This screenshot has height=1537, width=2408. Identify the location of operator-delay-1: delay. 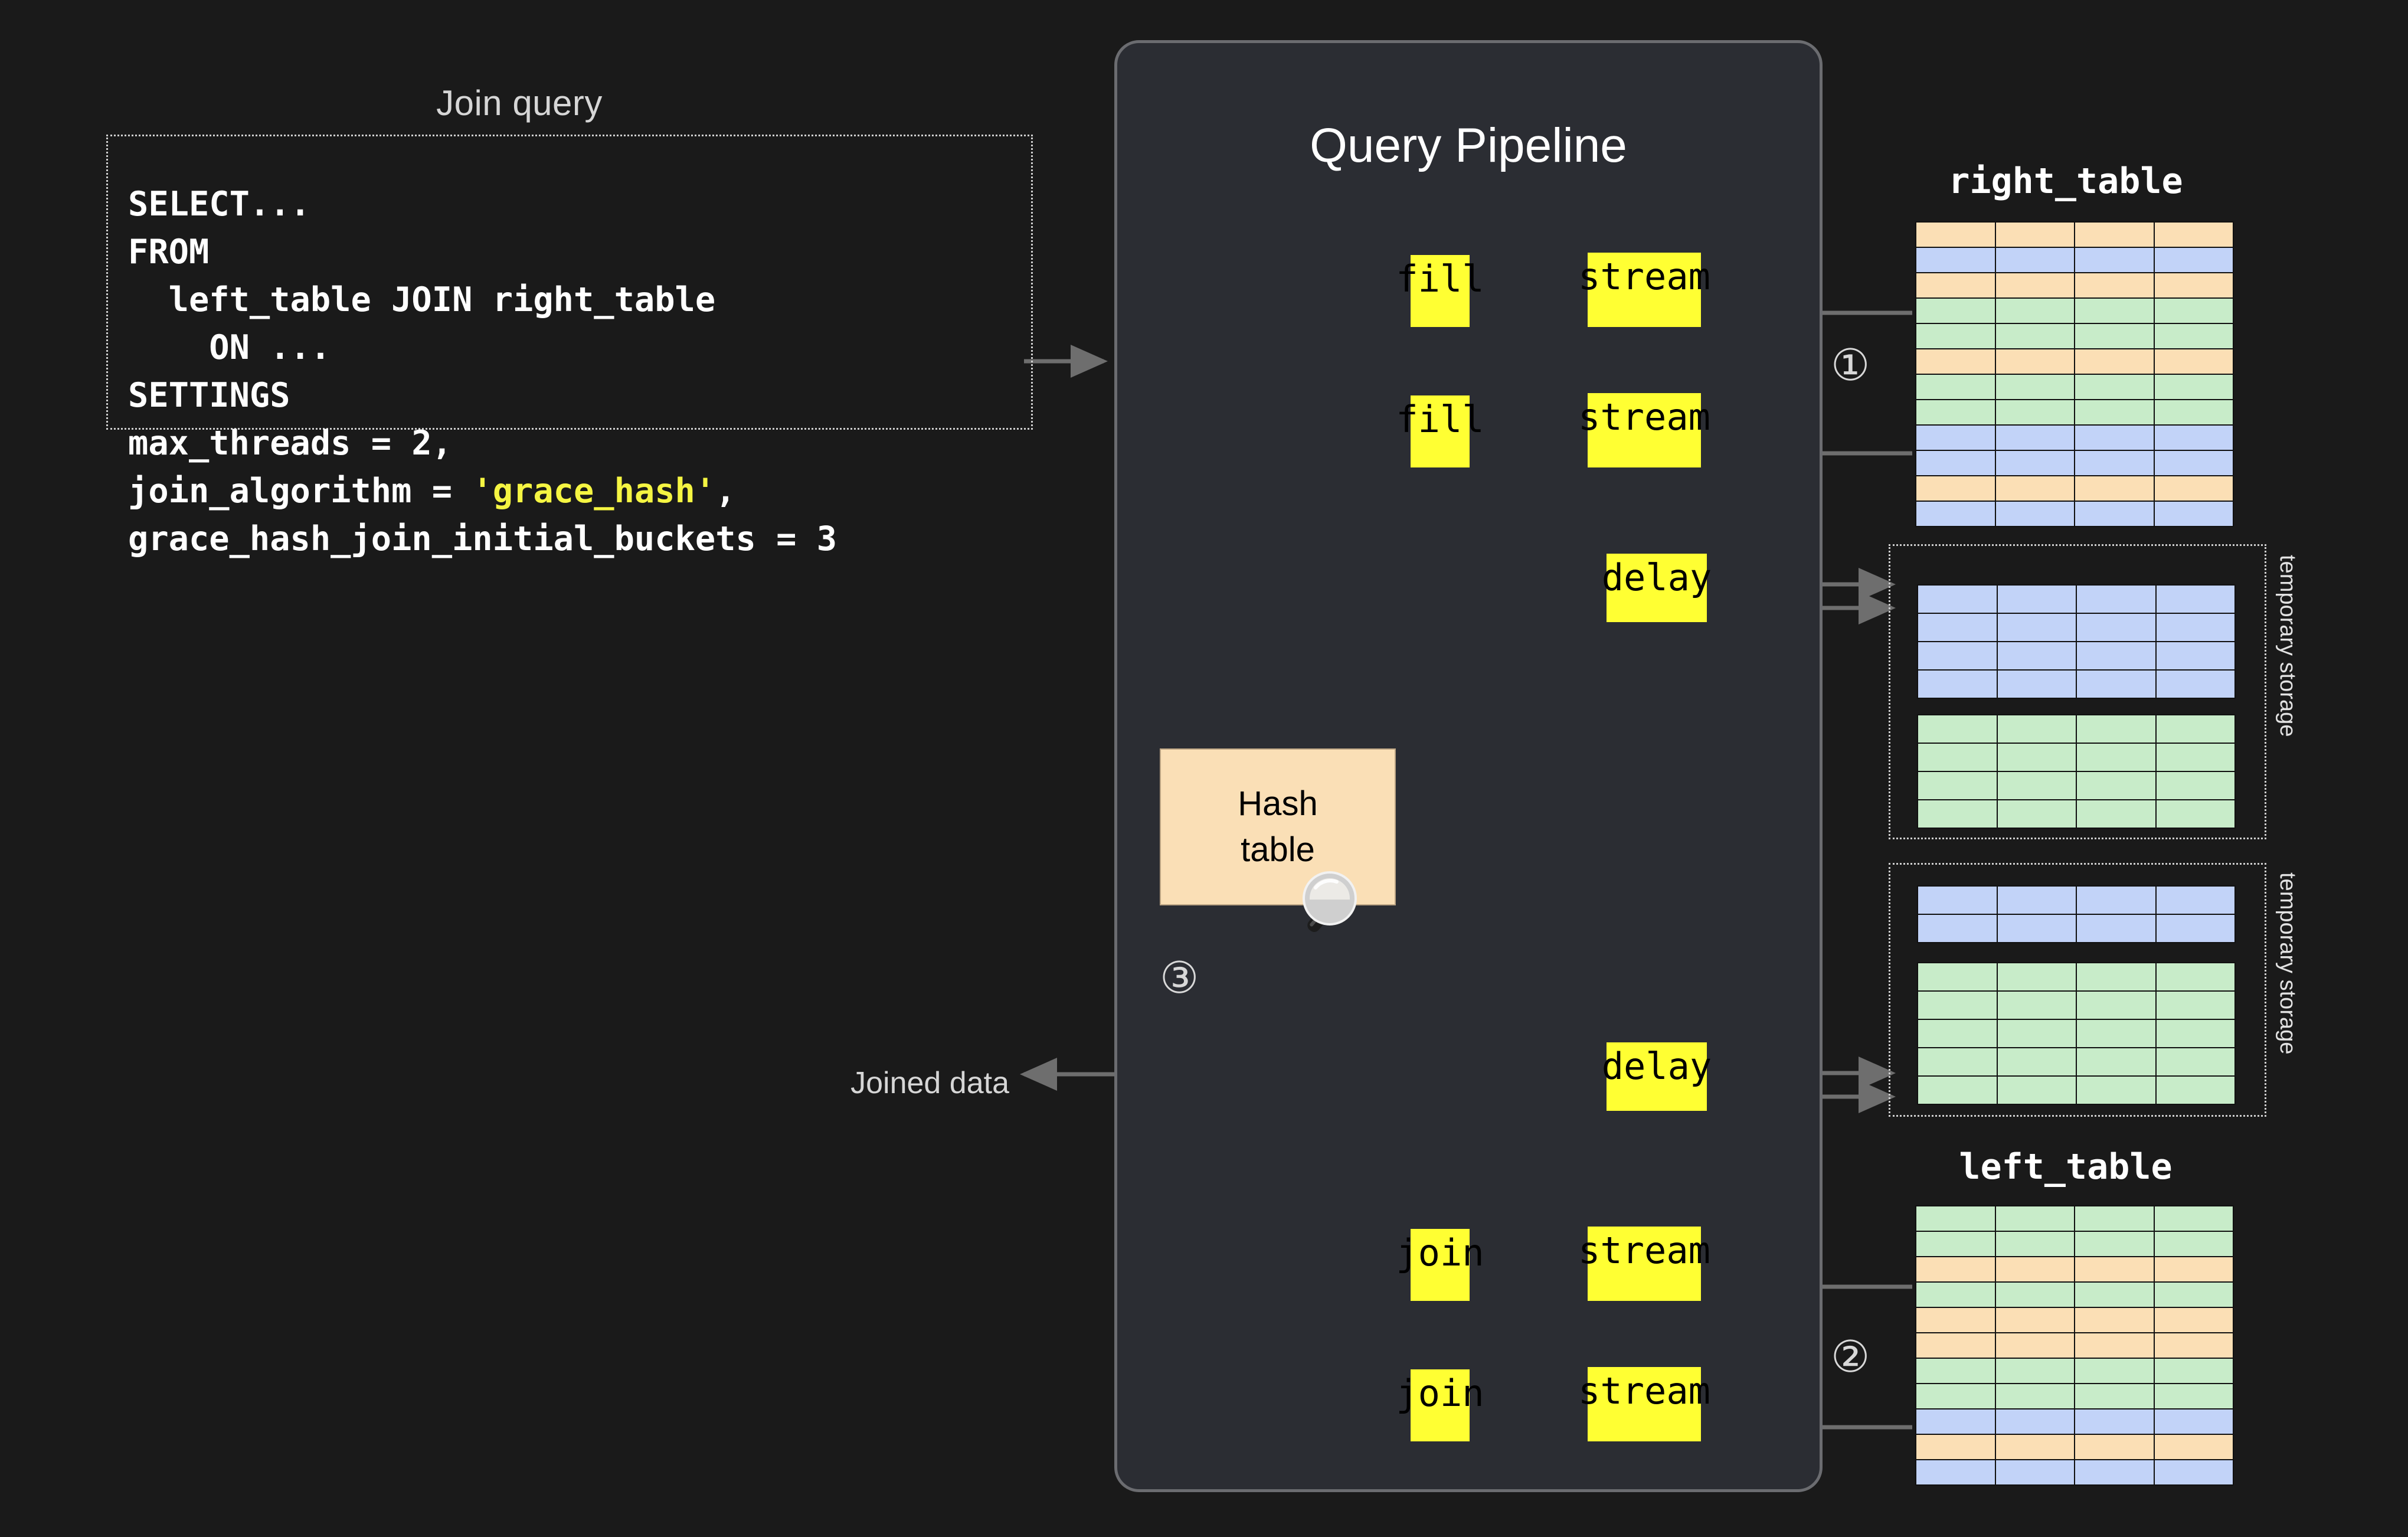
(1657, 588).